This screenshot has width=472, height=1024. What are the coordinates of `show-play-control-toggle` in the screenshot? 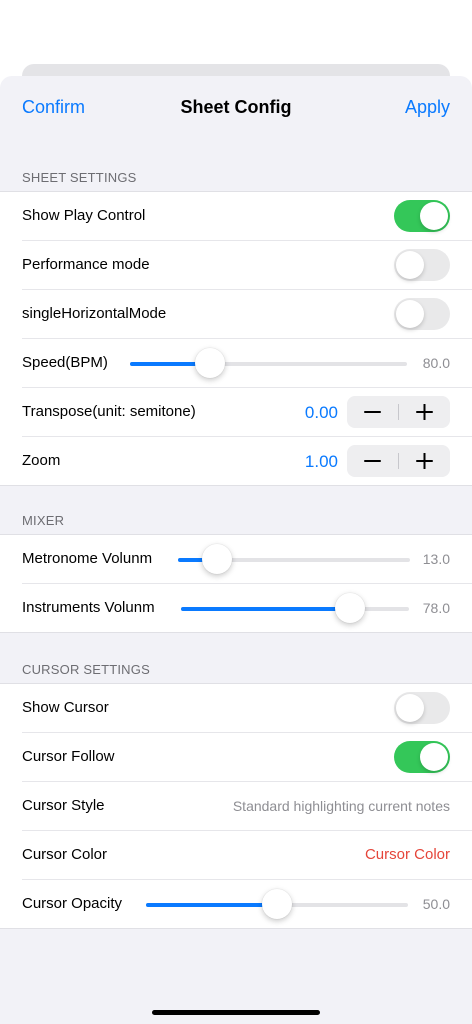 It's located at (422, 216).